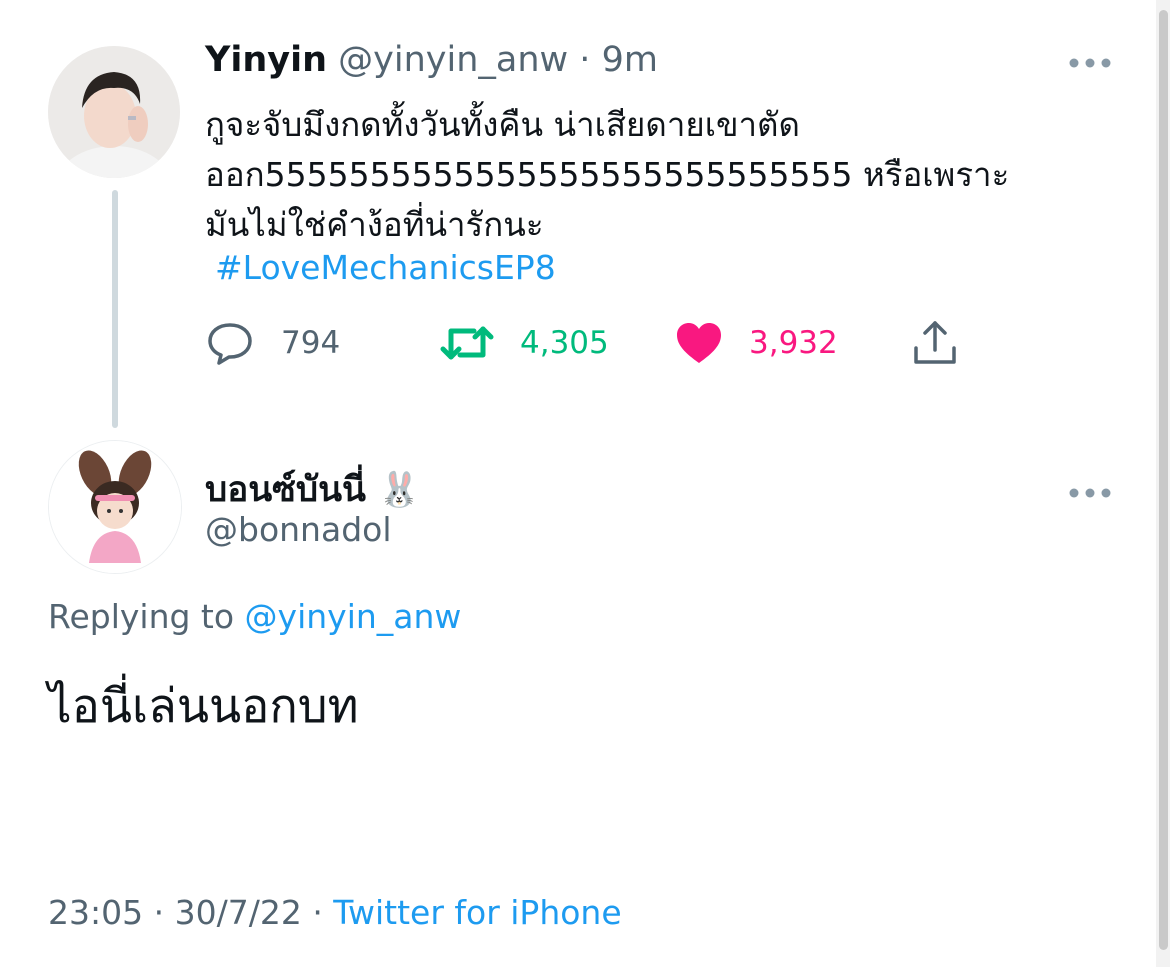 Image resolution: width=1170 pixels, height=967 pixels. Describe the element at coordinates (298, 529) in the screenshot. I see `reply-author-handle: @bonnadol` at that location.